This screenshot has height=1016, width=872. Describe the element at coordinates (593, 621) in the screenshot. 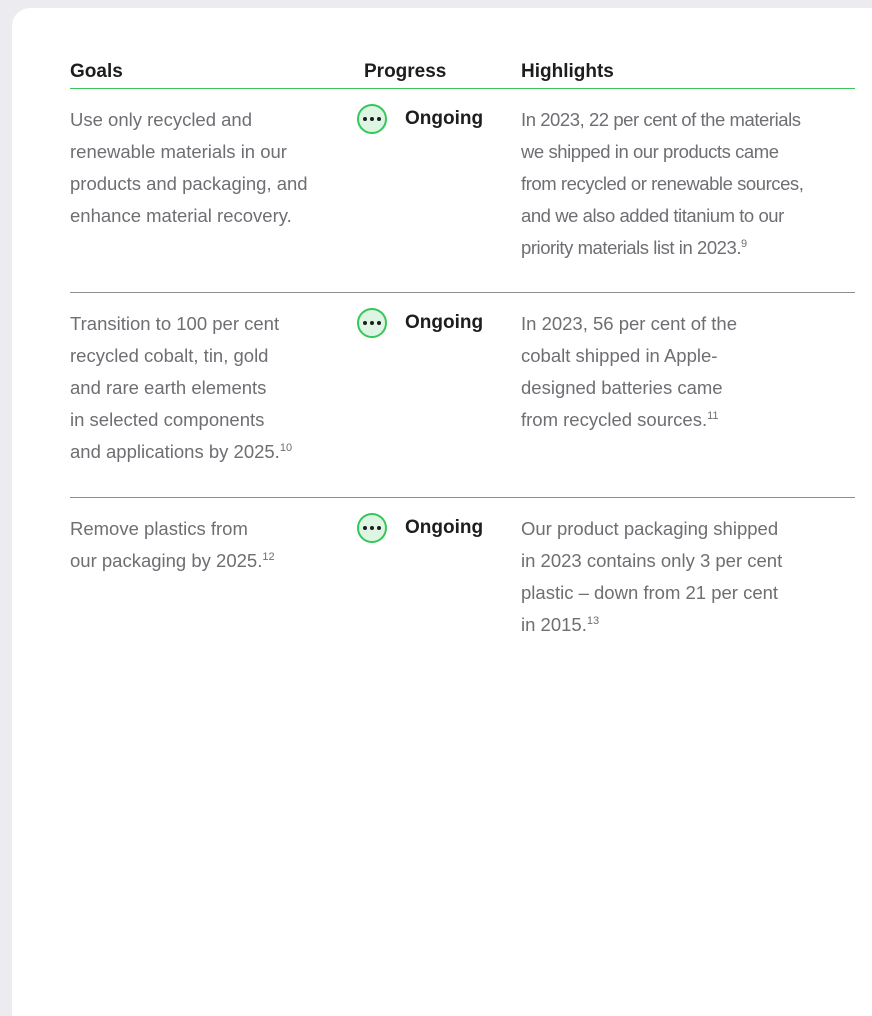

I see `footnote-ref: 13` at that location.